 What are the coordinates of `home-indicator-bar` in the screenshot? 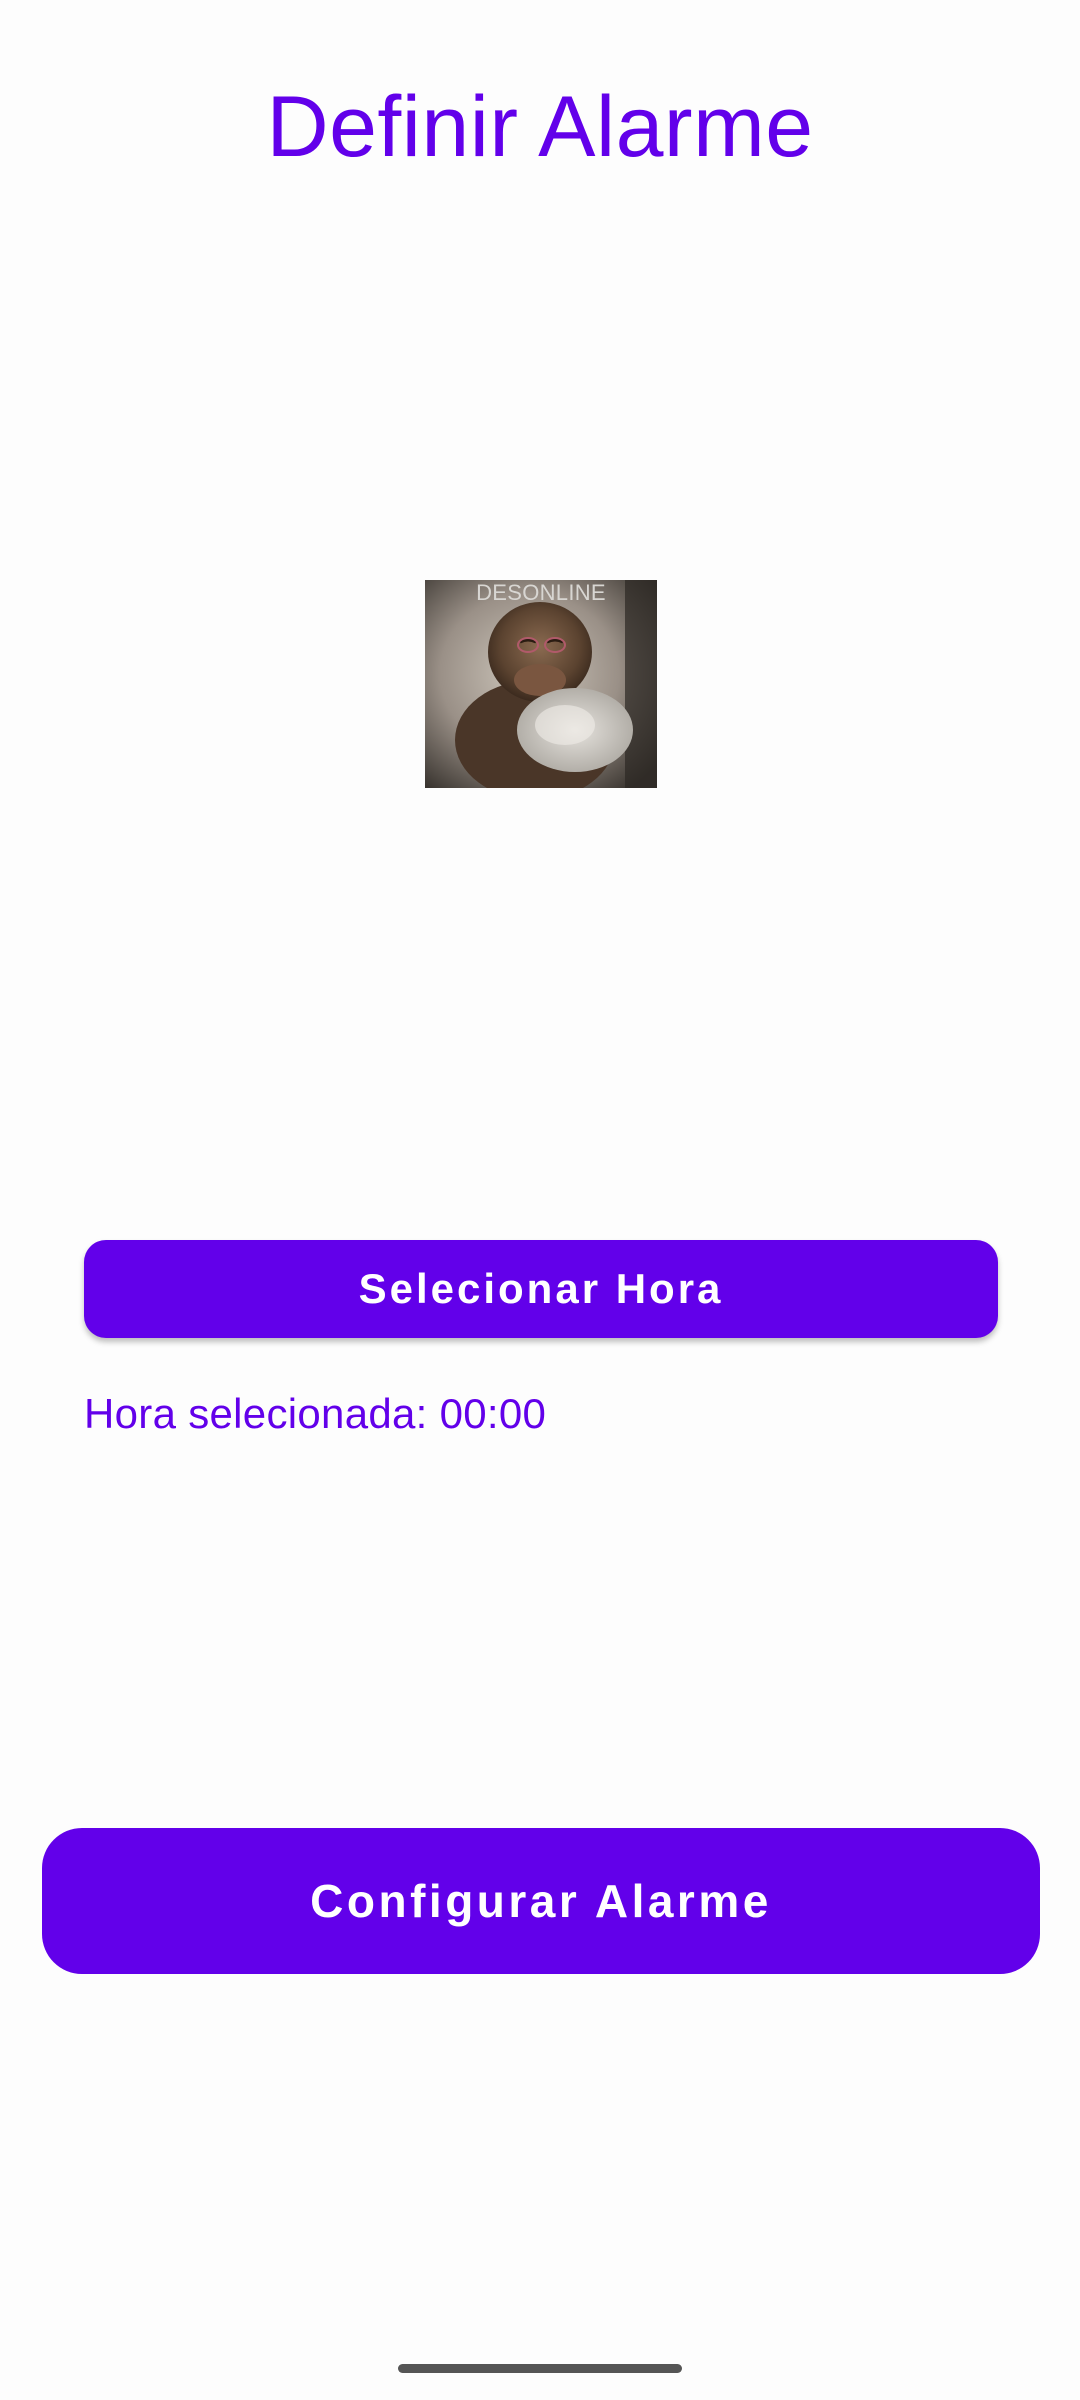 It's located at (540, 2368).